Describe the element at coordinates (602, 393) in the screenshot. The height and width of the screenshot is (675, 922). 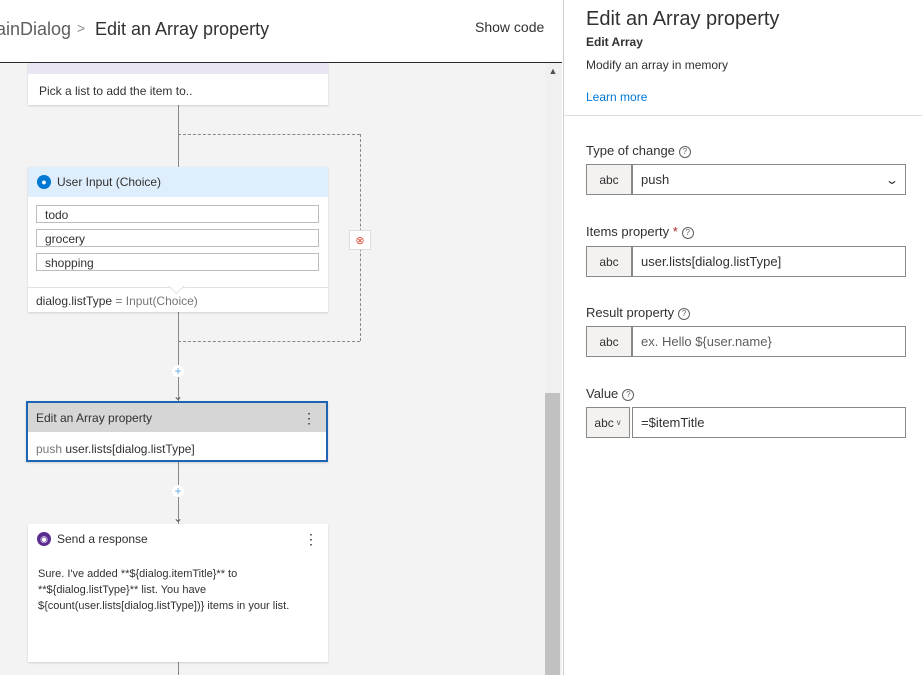
I see `field-label-text: Value` at that location.